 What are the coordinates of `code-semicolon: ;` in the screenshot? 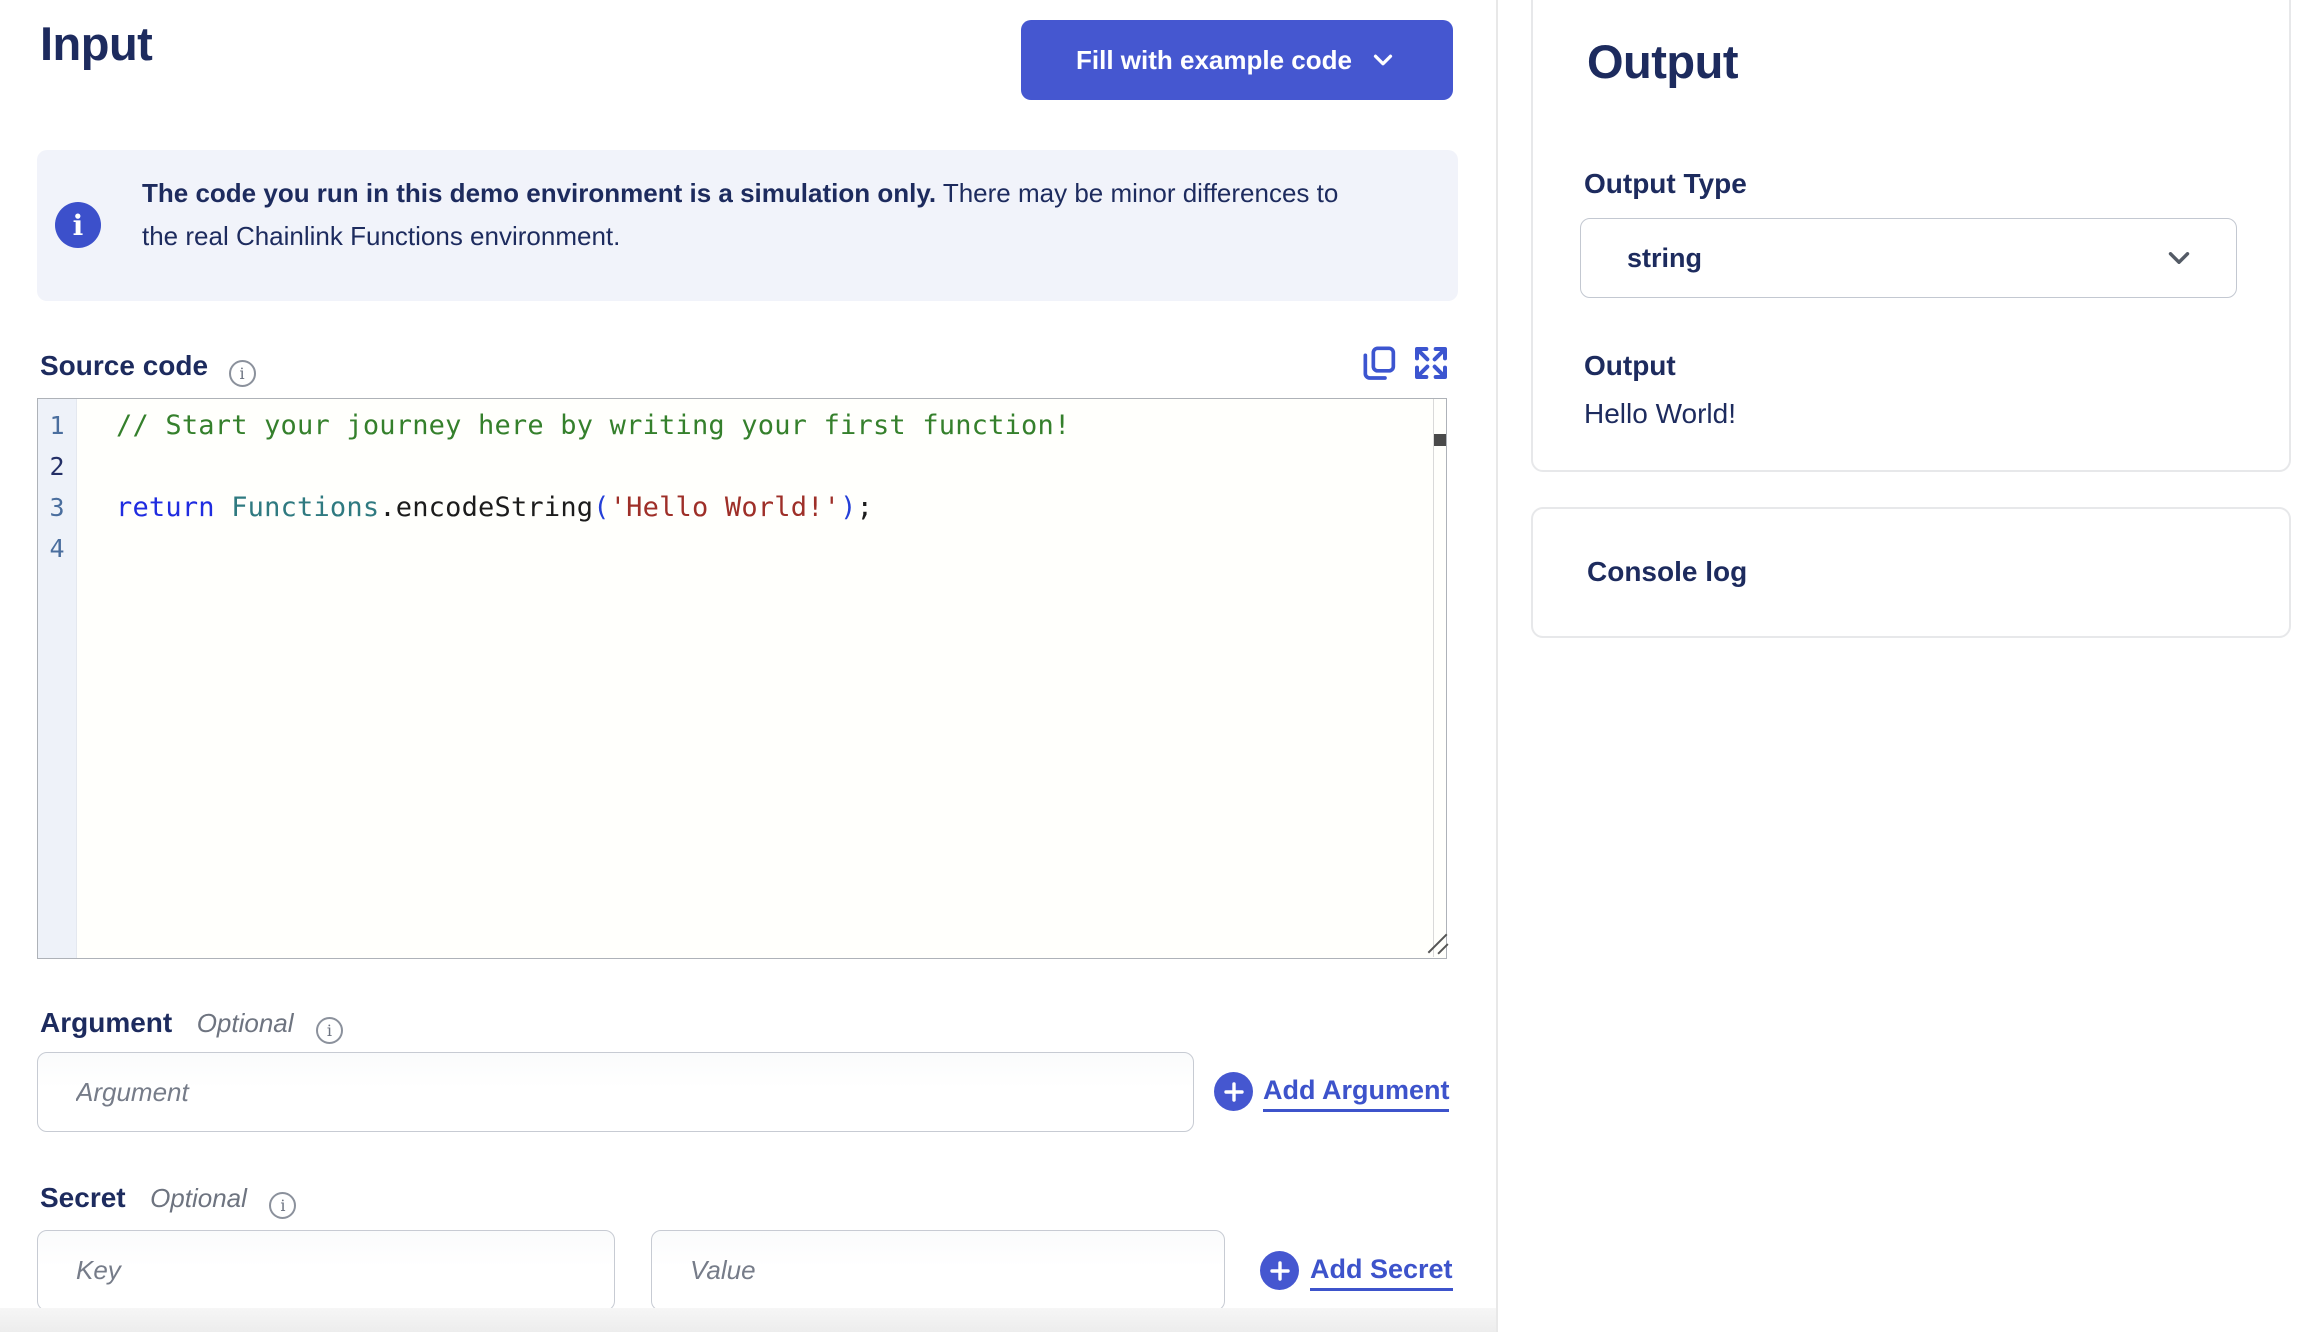 It's located at (865, 507).